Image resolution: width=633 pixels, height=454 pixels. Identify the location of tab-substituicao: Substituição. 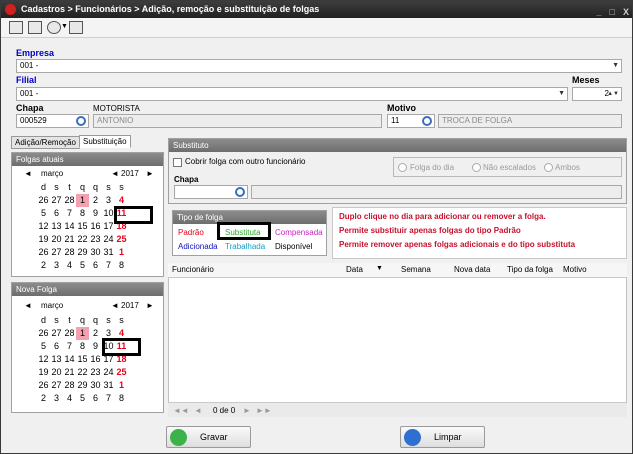
(105, 141).